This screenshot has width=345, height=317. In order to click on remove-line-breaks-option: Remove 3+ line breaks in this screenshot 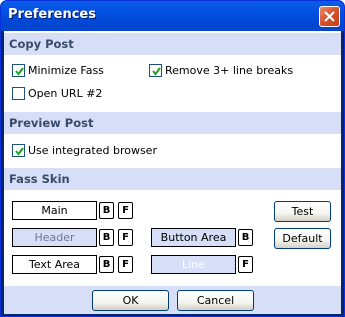, I will do `click(221, 70)`.